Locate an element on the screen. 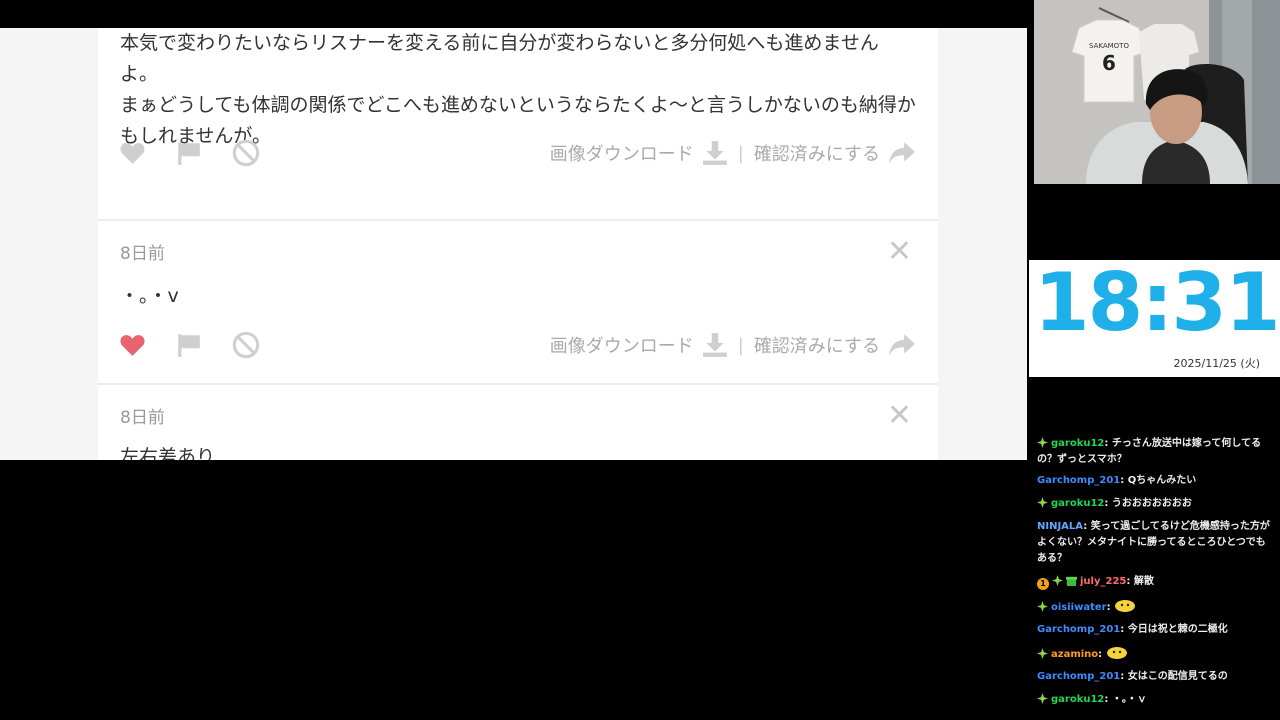  chat-message: Garchomp_201: 女はこの配信見てるの is located at coordinates (1132, 676).